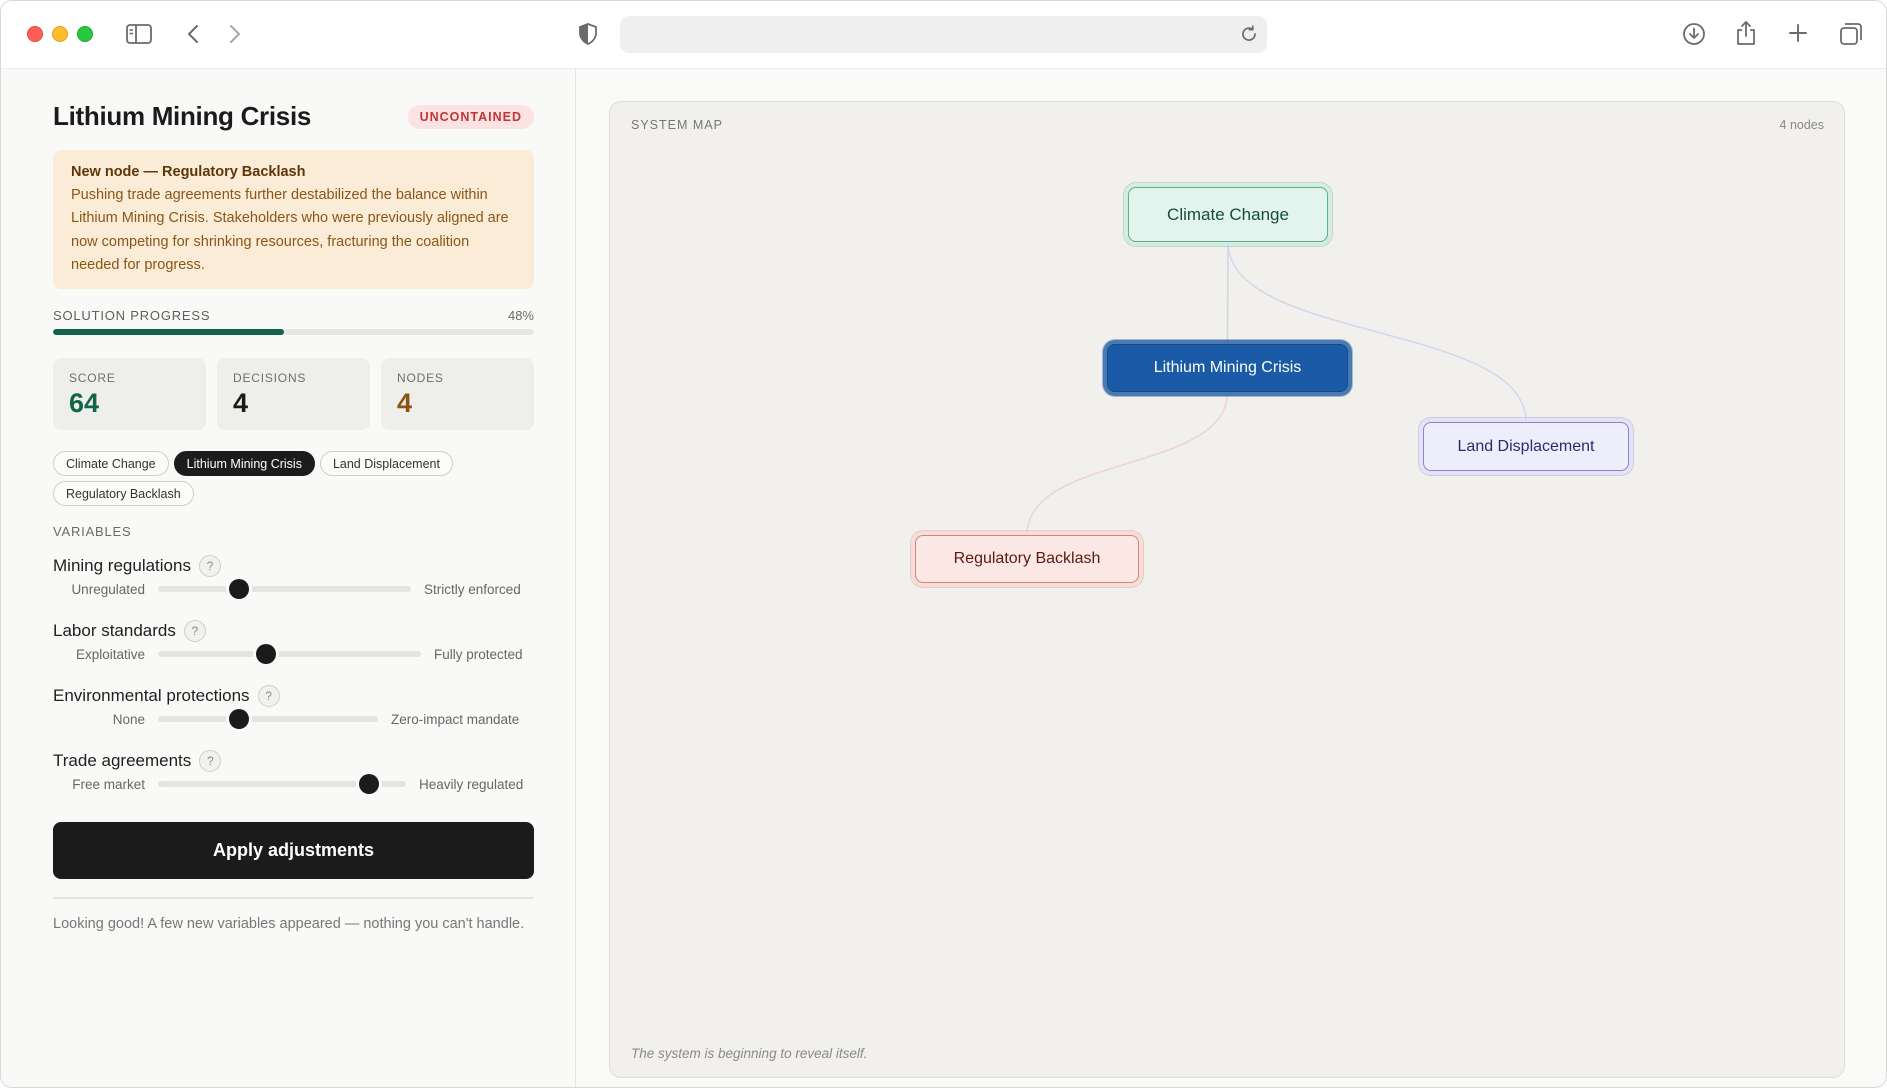 The image size is (1887, 1088). I want to click on node-regulatory-backlash: Regulatory Backlash, so click(1027, 559).